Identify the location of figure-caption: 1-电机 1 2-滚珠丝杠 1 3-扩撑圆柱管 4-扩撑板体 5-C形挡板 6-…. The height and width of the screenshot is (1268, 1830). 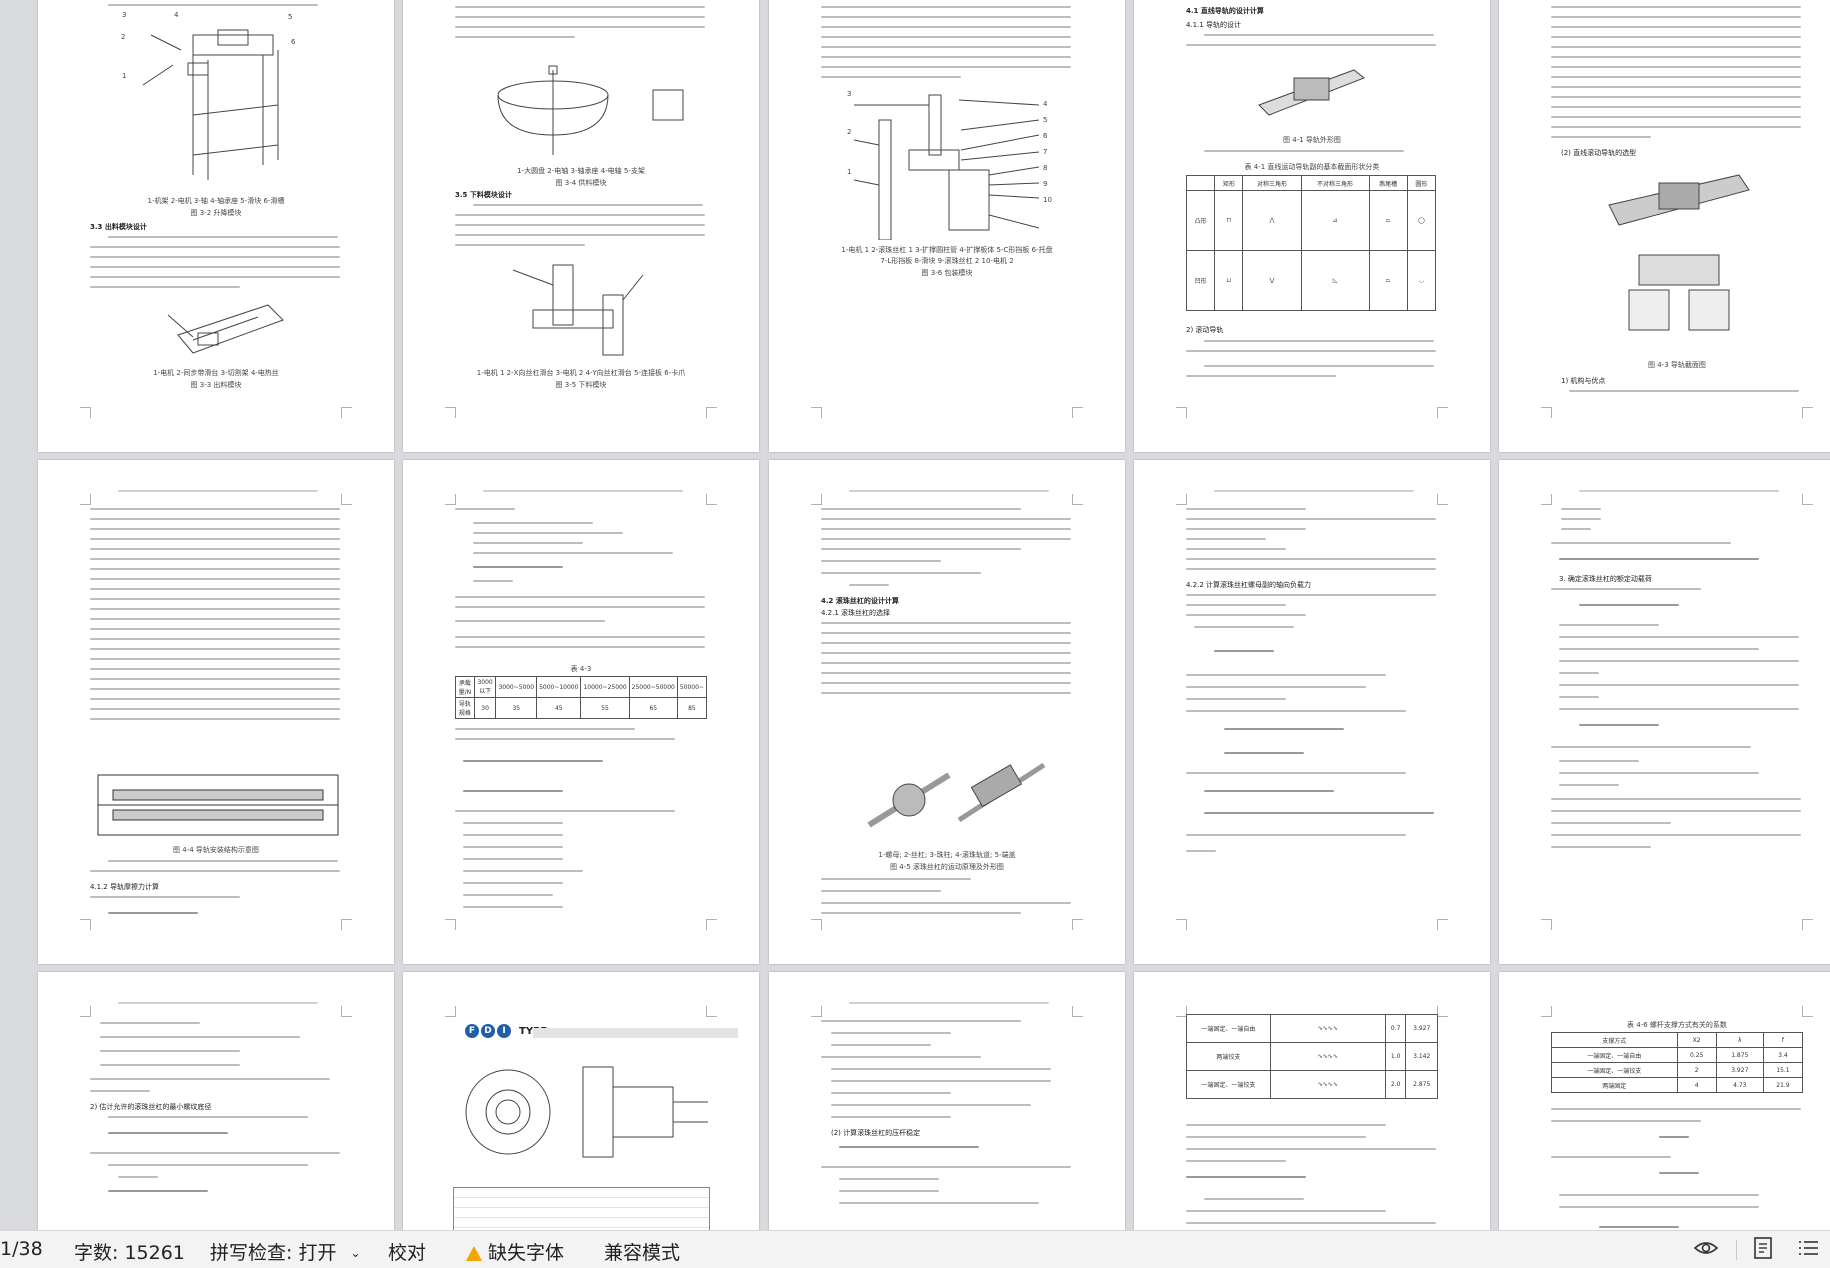
(947, 250).